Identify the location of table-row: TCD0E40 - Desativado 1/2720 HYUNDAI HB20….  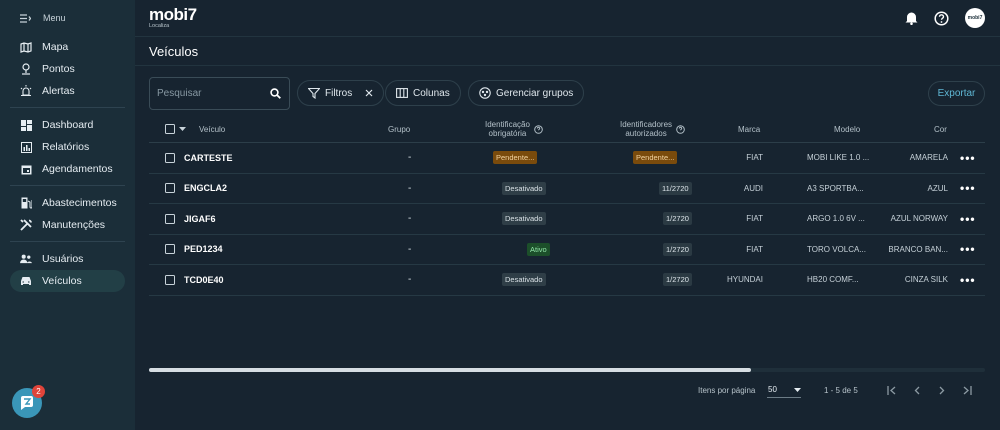
(567, 280).